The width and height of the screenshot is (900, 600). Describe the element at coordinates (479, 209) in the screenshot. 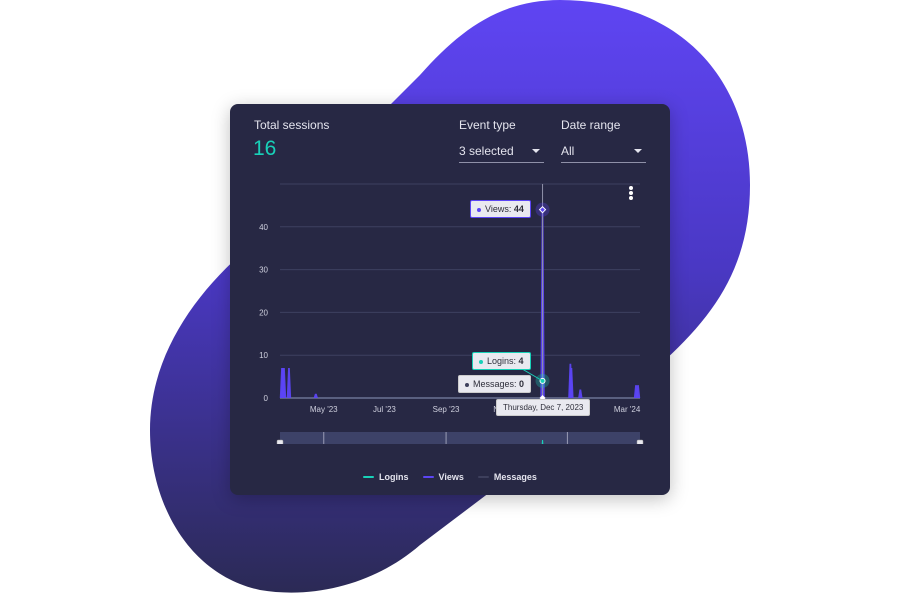

I see `views-dot-icon` at that location.